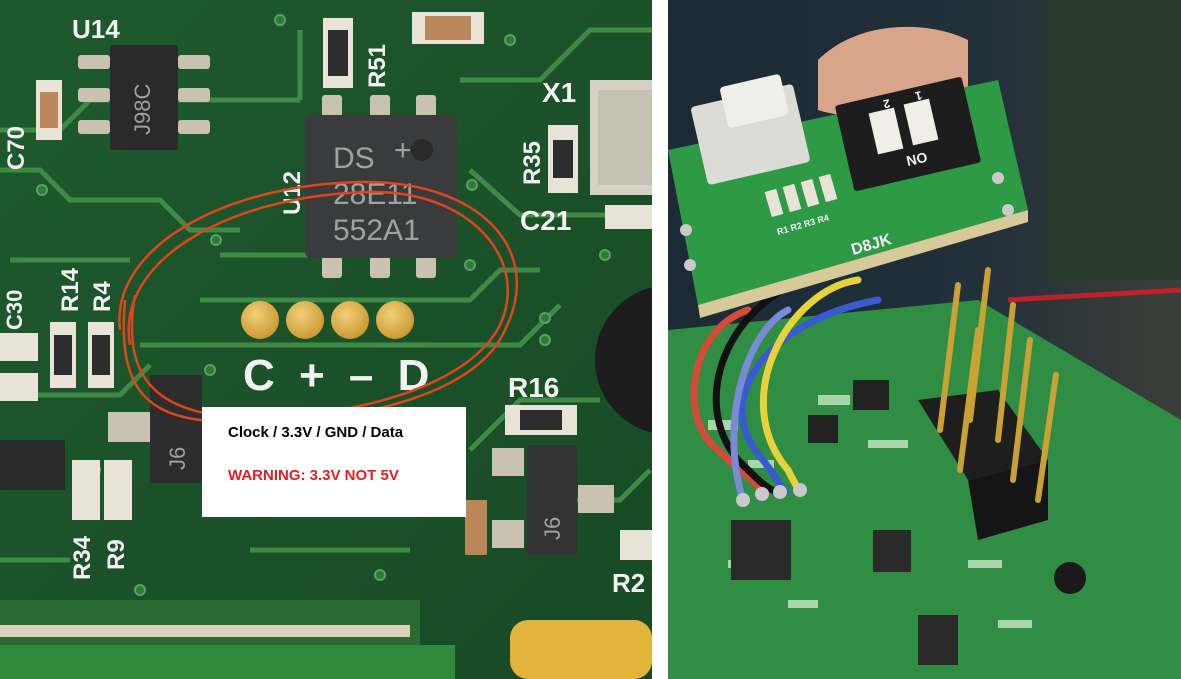  What do you see at coordinates (350, 320) in the screenshot?
I see `gnd-pad` at bounding box center [350, 320].